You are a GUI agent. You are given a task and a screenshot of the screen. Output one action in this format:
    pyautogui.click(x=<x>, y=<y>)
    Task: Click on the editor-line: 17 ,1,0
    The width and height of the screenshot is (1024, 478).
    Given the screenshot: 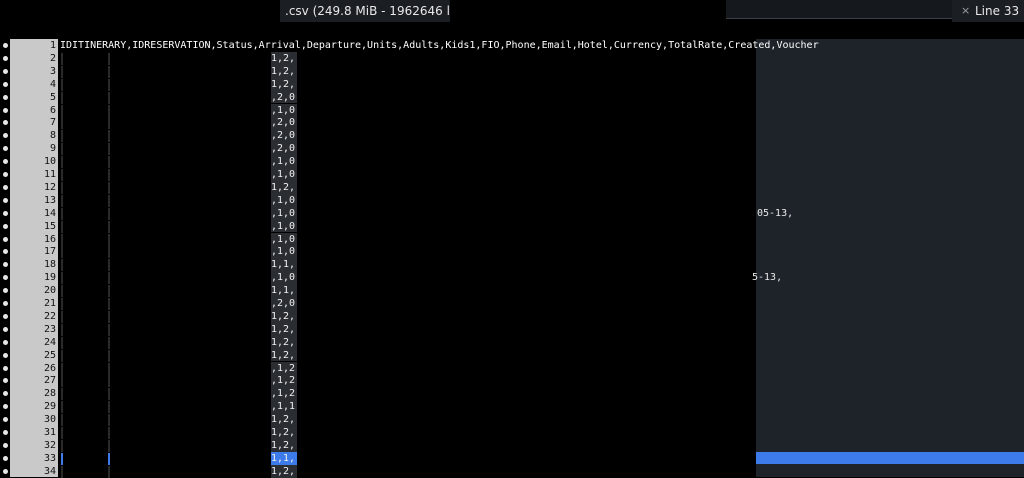 What is the action you would take?
    pyautogui.click(x=512, y=252)
    